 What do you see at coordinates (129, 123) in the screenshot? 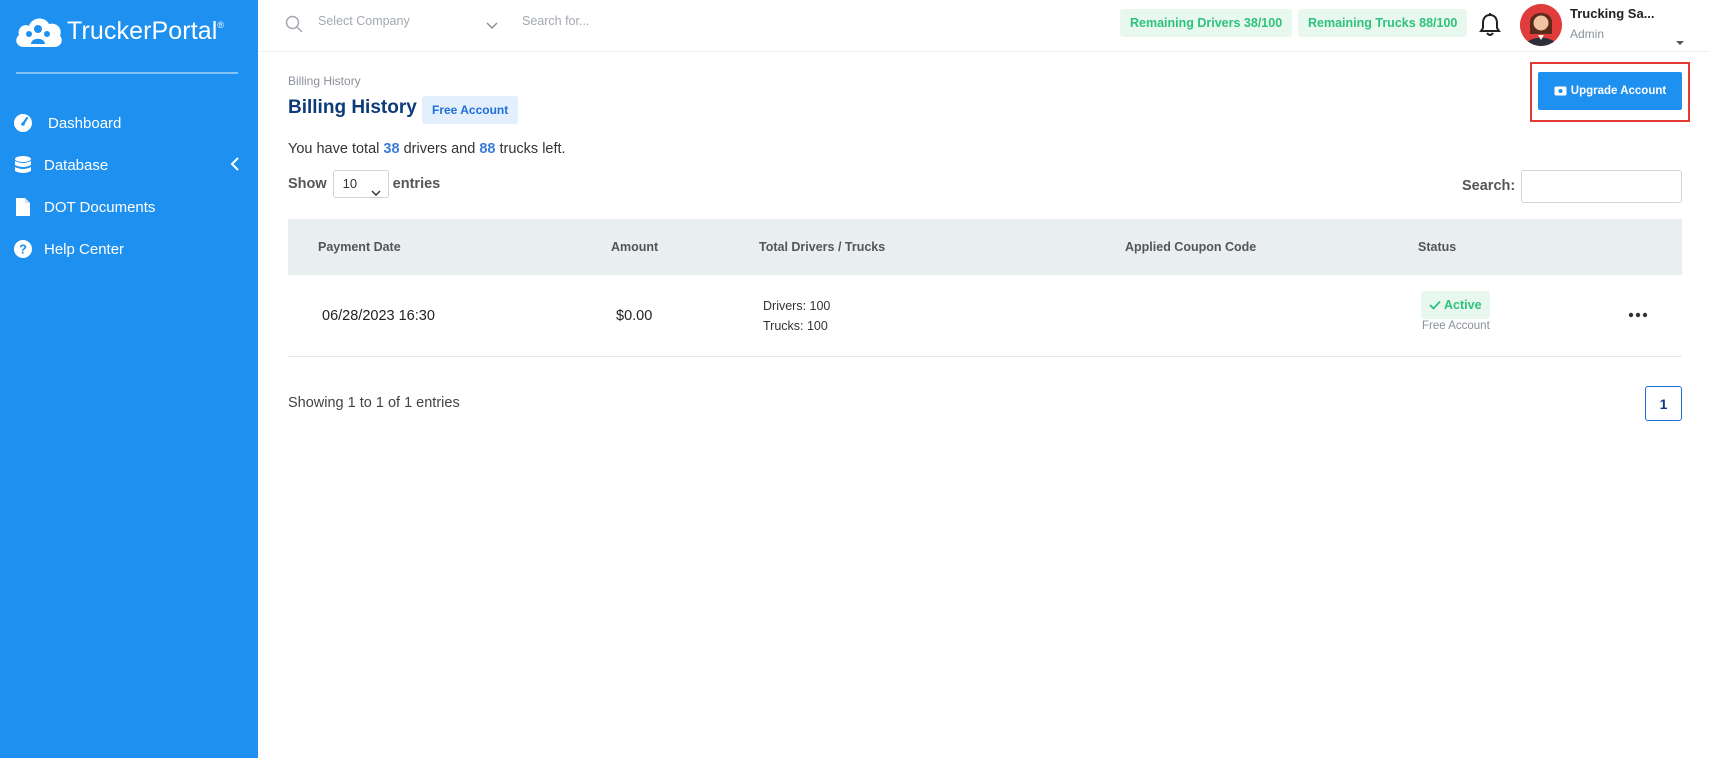
I see `sidebar-item-dashboard: Dashboard` at bounding box center [129, 123].